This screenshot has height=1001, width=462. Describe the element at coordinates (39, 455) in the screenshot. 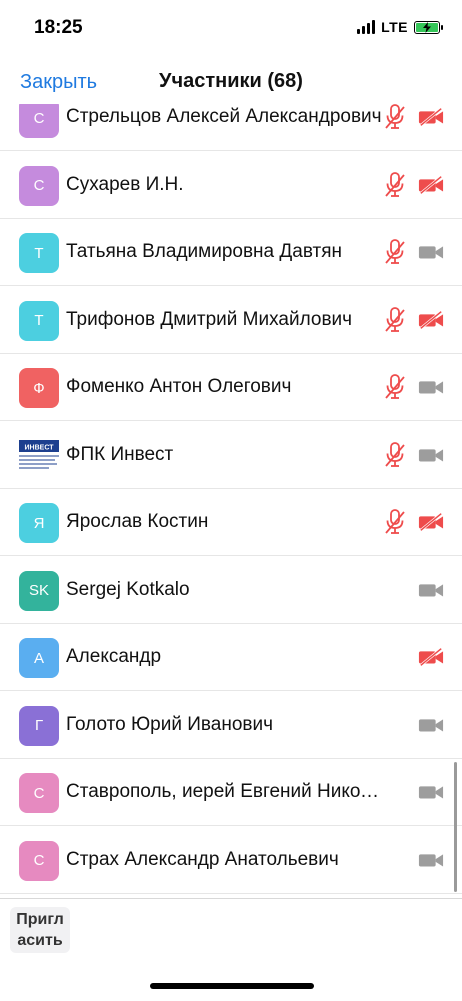

I see `company-logo-avatar: ИНВЕСТ` at that location.